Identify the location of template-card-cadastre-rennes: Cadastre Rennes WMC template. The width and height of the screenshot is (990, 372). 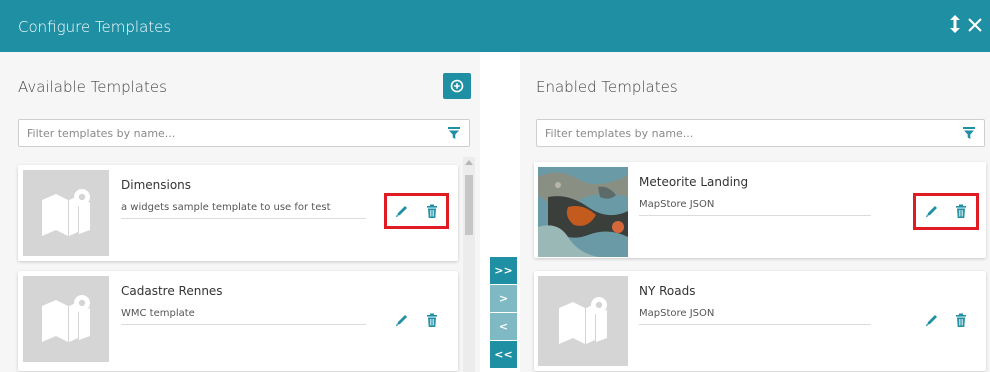
(238, 321).